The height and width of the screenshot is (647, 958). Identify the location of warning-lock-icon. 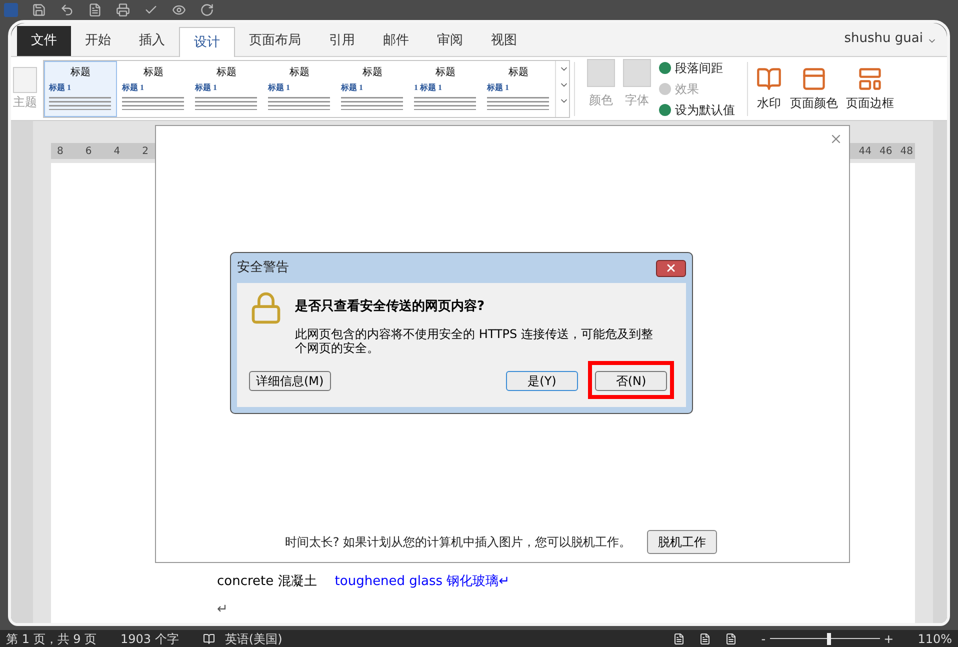
(266, 308).